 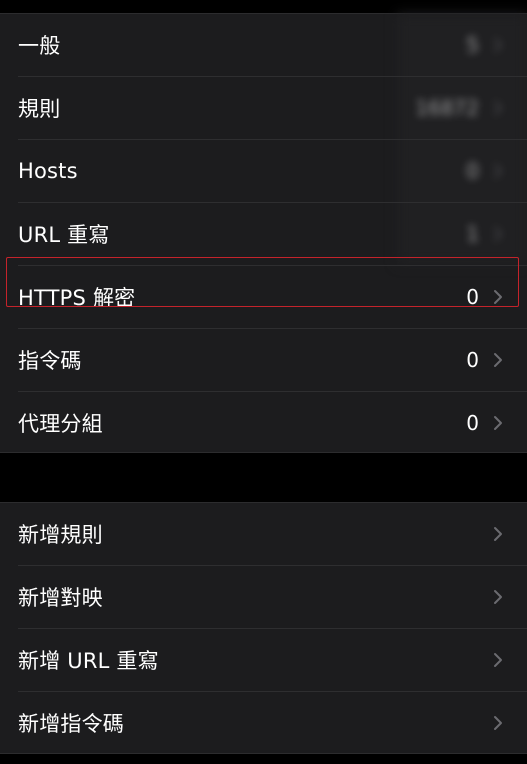 What do you see at coordinates (263, 597) in the screenshot?
I see `row-add-mapping: 新增對映` at bounding box center [263, 597].